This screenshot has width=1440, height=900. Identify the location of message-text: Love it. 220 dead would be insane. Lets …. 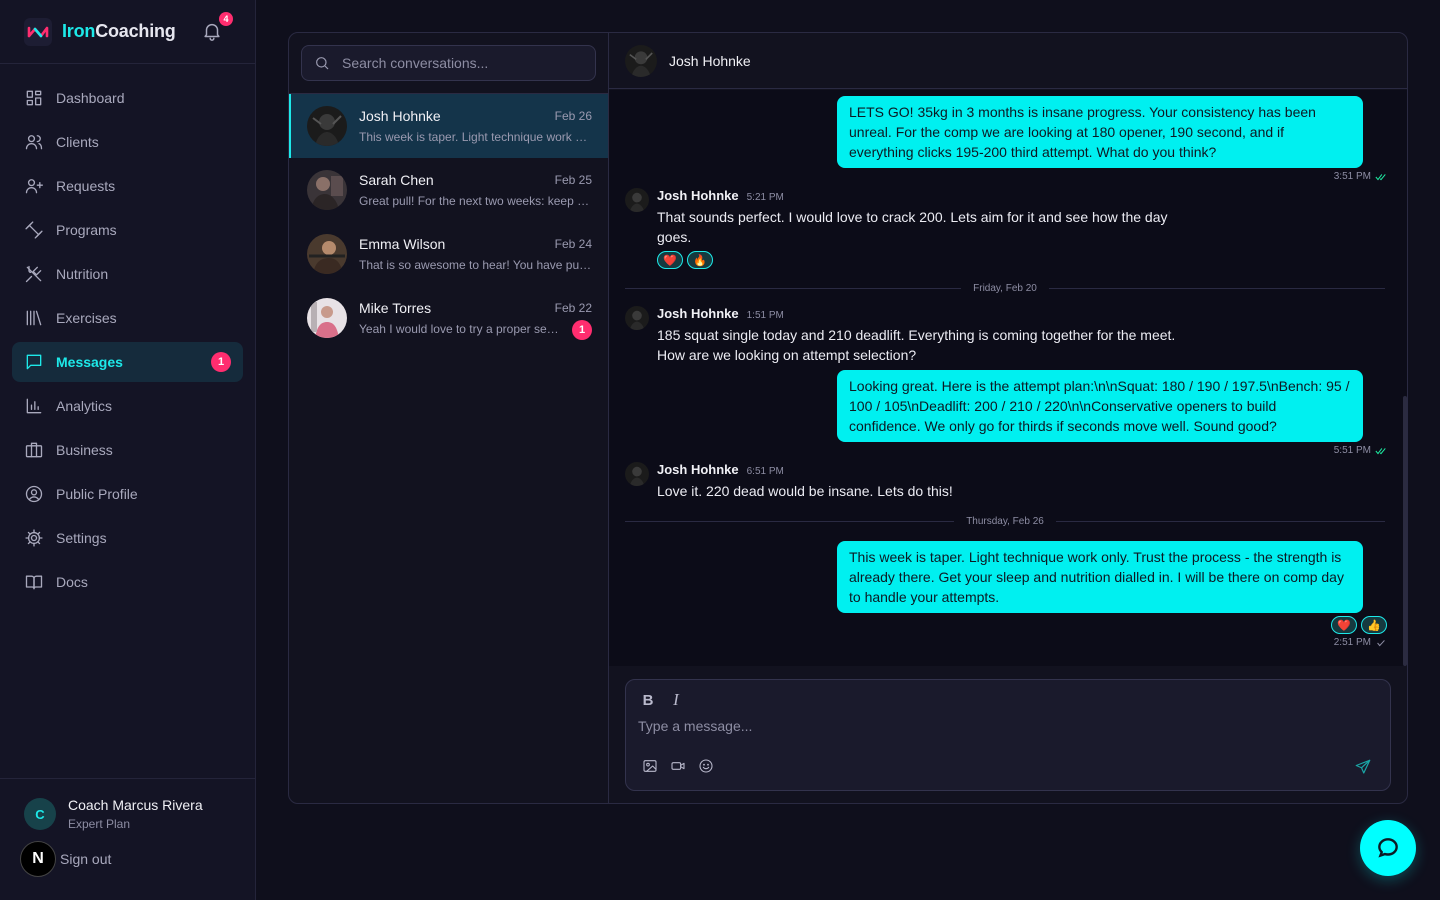
(805, 491).